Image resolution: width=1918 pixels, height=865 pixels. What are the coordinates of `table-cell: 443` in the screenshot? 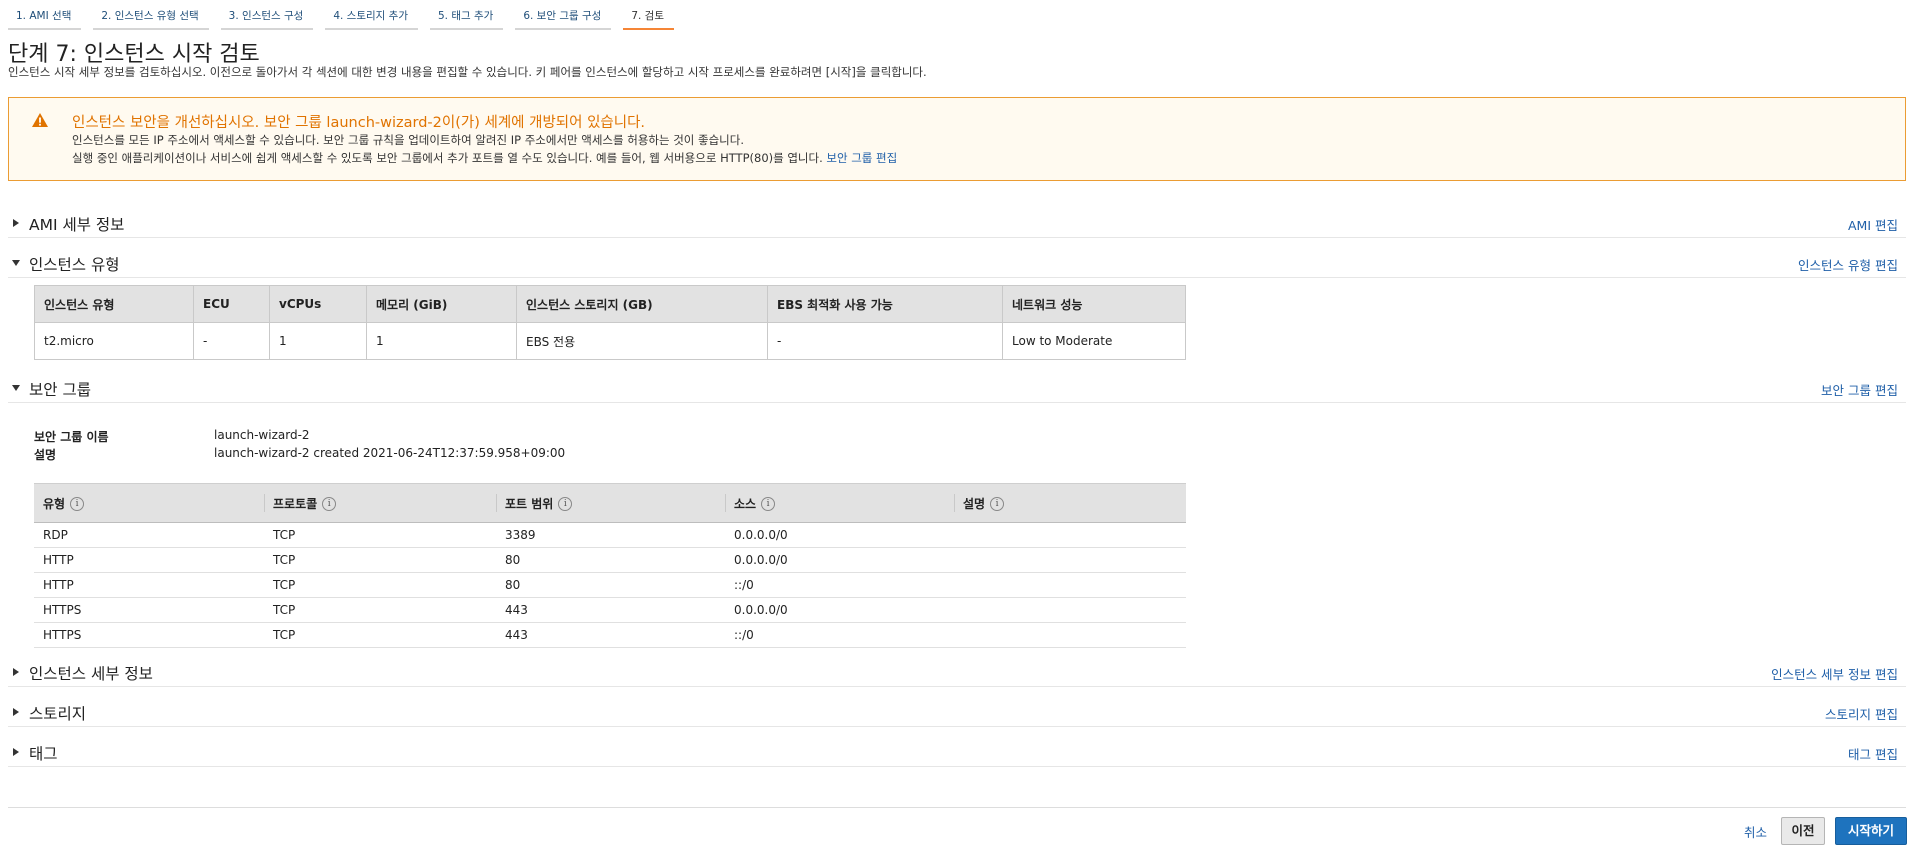 It's located at (610, 610).